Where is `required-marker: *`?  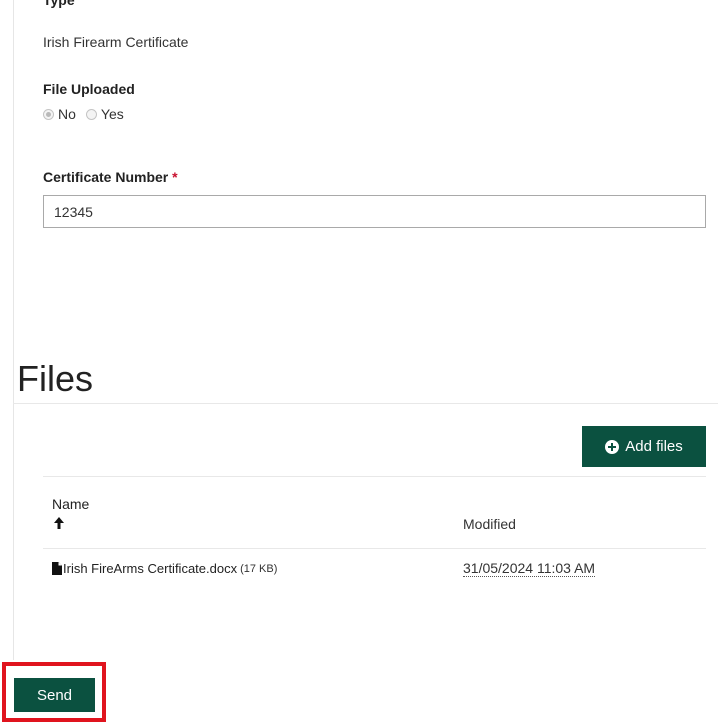
required-marker: * is located at coordinates (175, 177).